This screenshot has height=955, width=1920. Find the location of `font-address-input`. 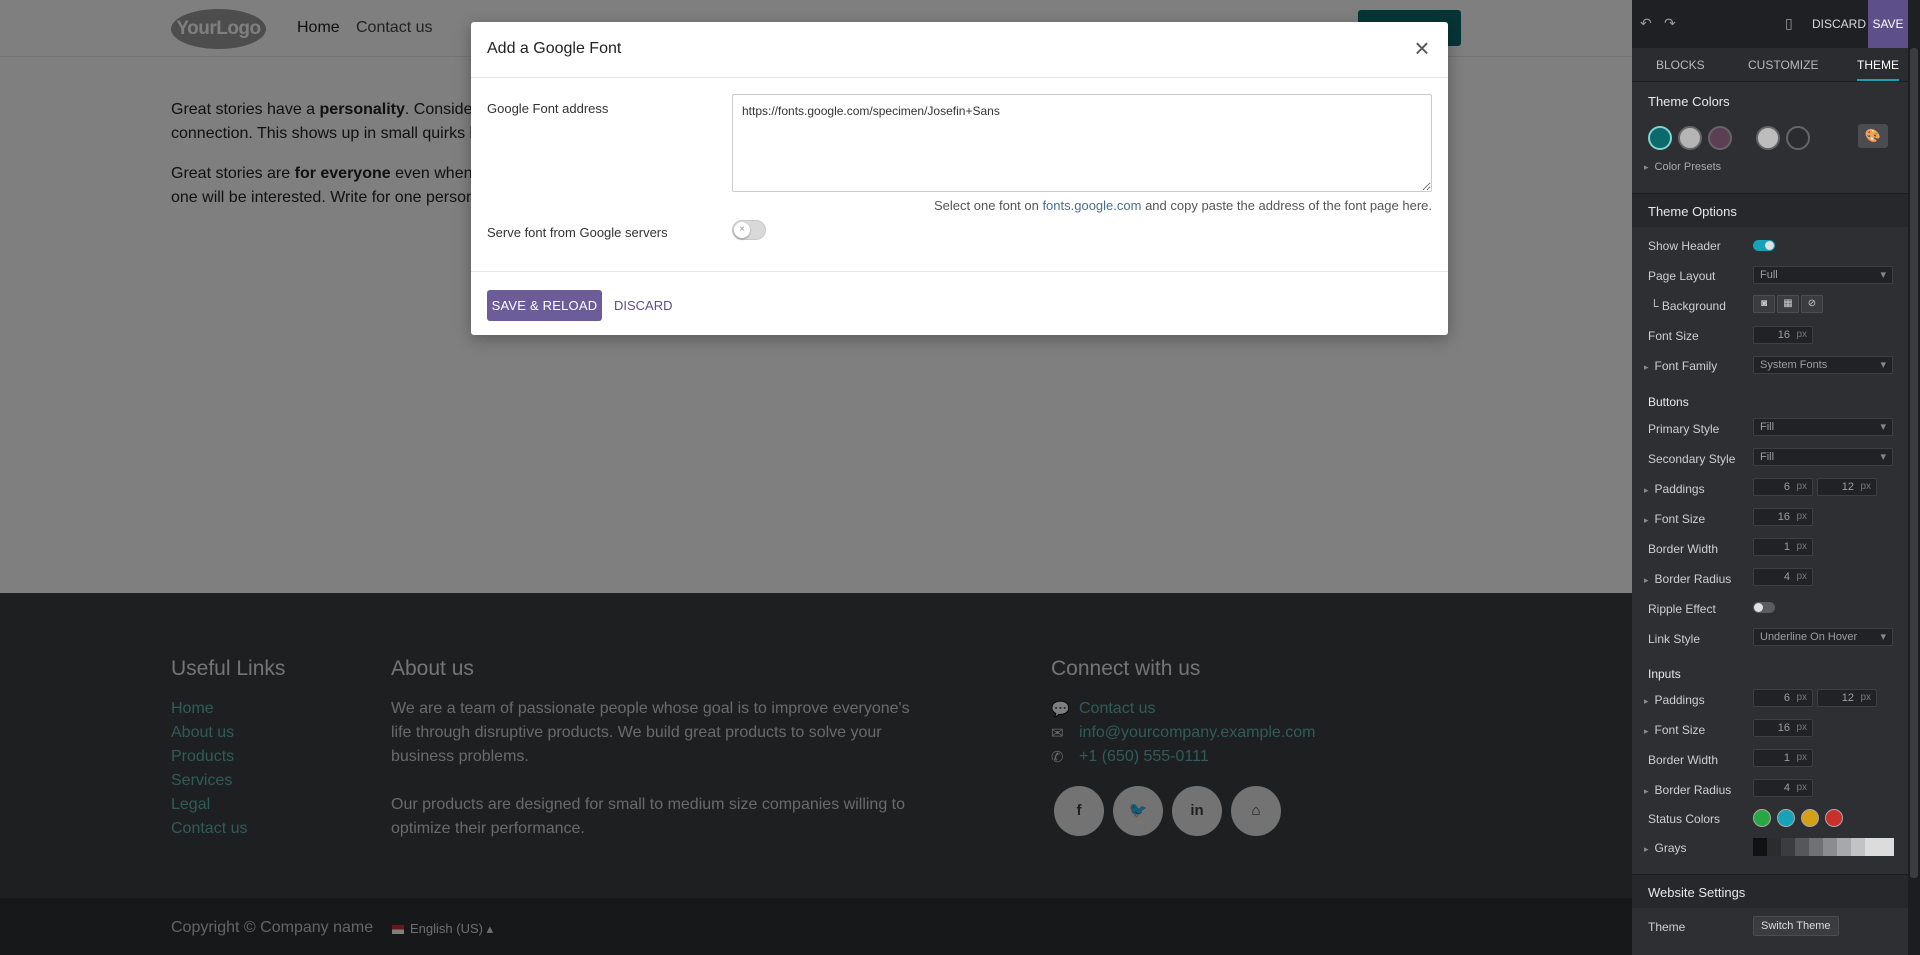

font-address-input is located at coordinates (1082, 143).